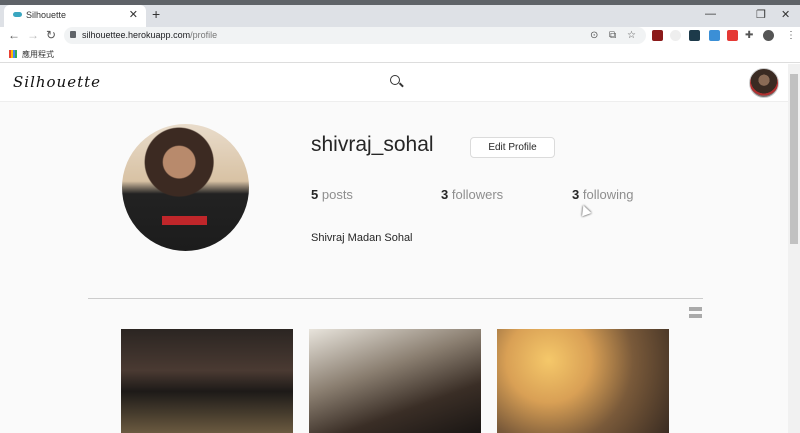  Describe the element at coordinates (631, 35) in the screenshot. I see `star-icon: ☆` at that location.